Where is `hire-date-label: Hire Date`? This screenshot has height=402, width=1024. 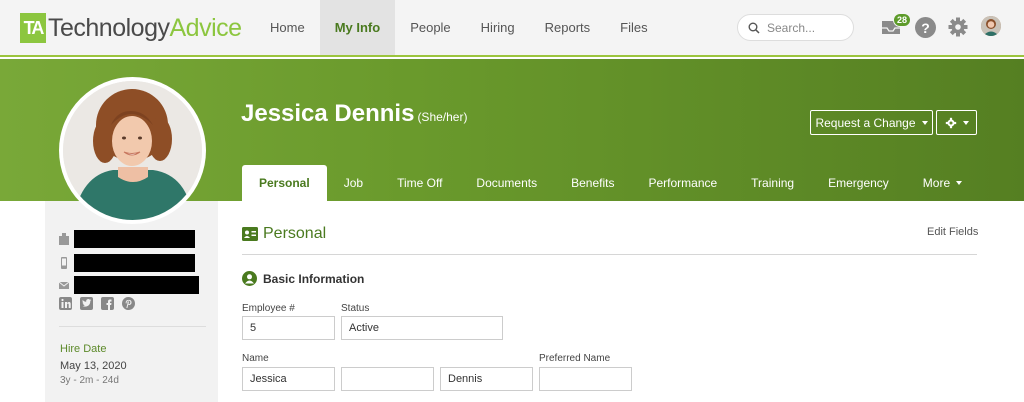 hire-date-label: Hire Date is located at coordinates (83, 349).